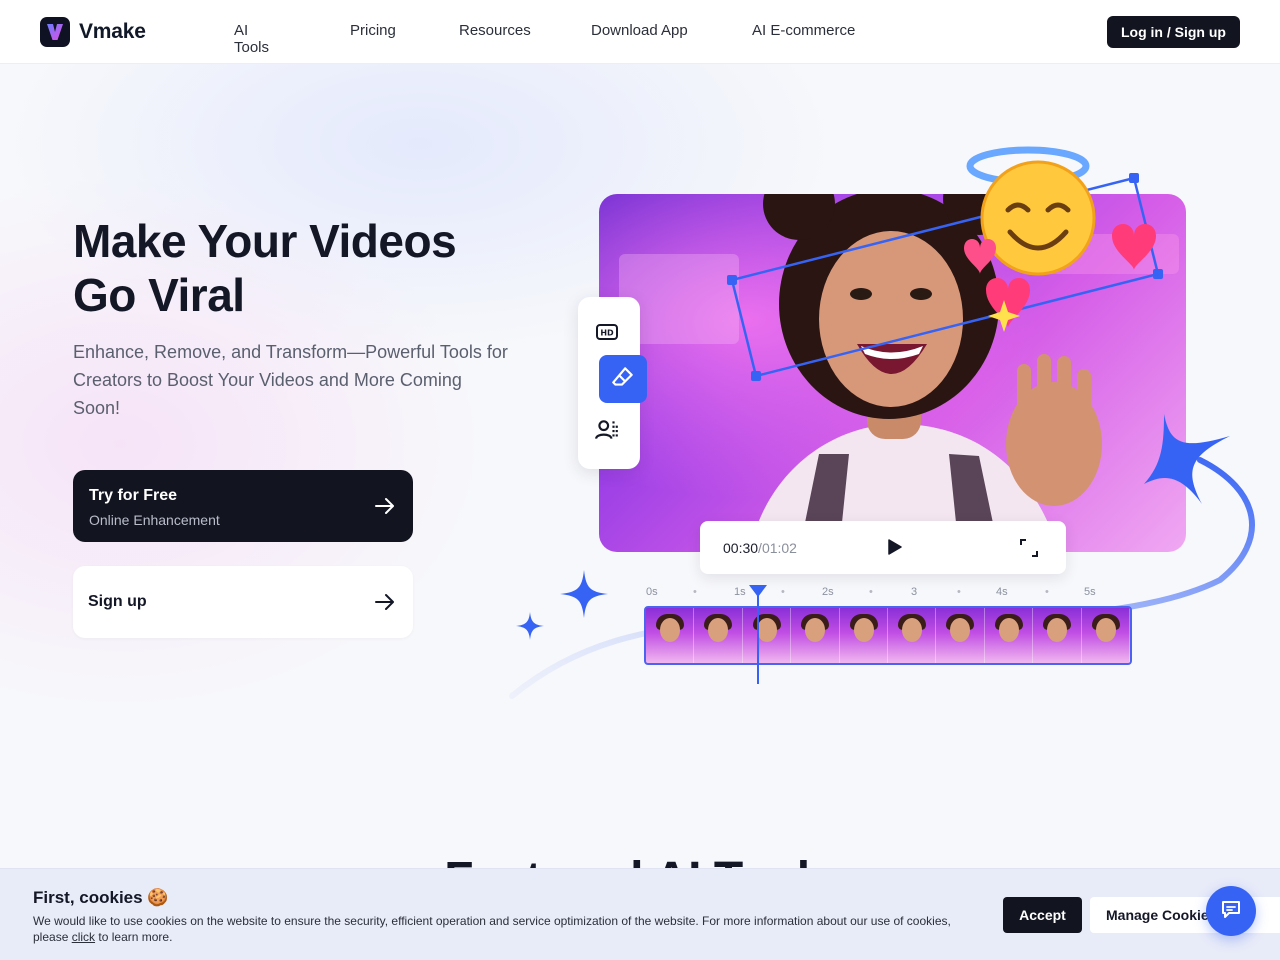 Image resolution: width=1280 pixels, height=960 pixels. I want to click on video-player-controls: 00:30/01:02, so click(883, 547).